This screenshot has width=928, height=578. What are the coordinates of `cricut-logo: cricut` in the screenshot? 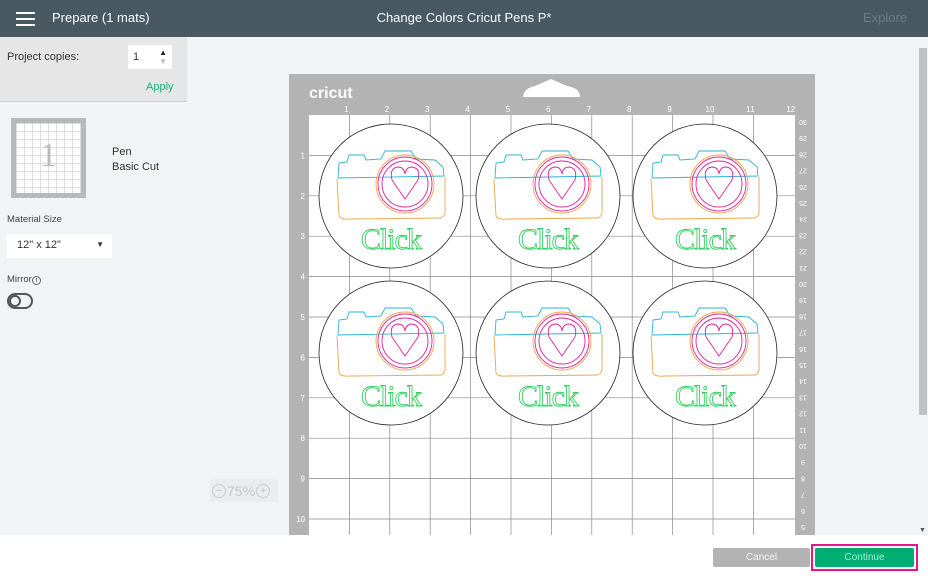 It's located at (331, 93).